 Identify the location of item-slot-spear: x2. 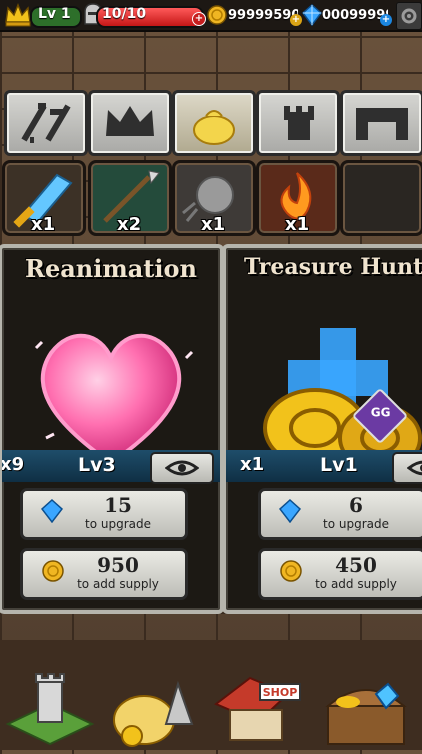
(130, 198).